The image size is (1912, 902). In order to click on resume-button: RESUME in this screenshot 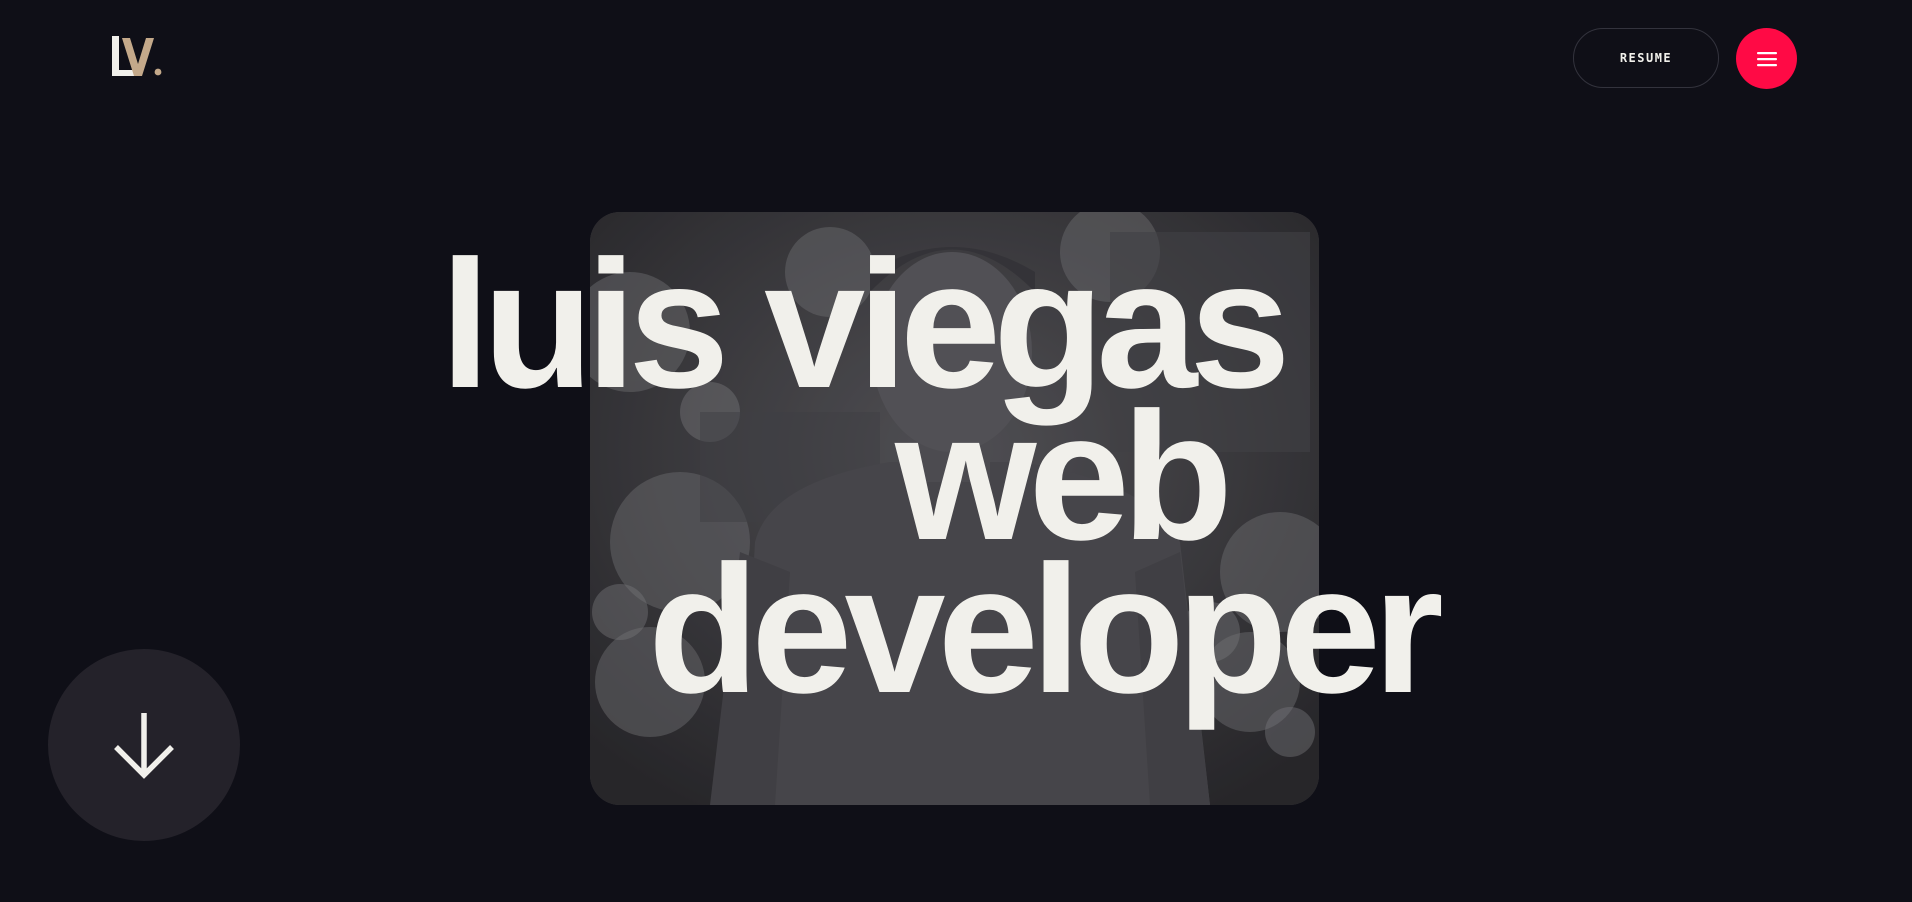, I will do `click(1646, 58)`.